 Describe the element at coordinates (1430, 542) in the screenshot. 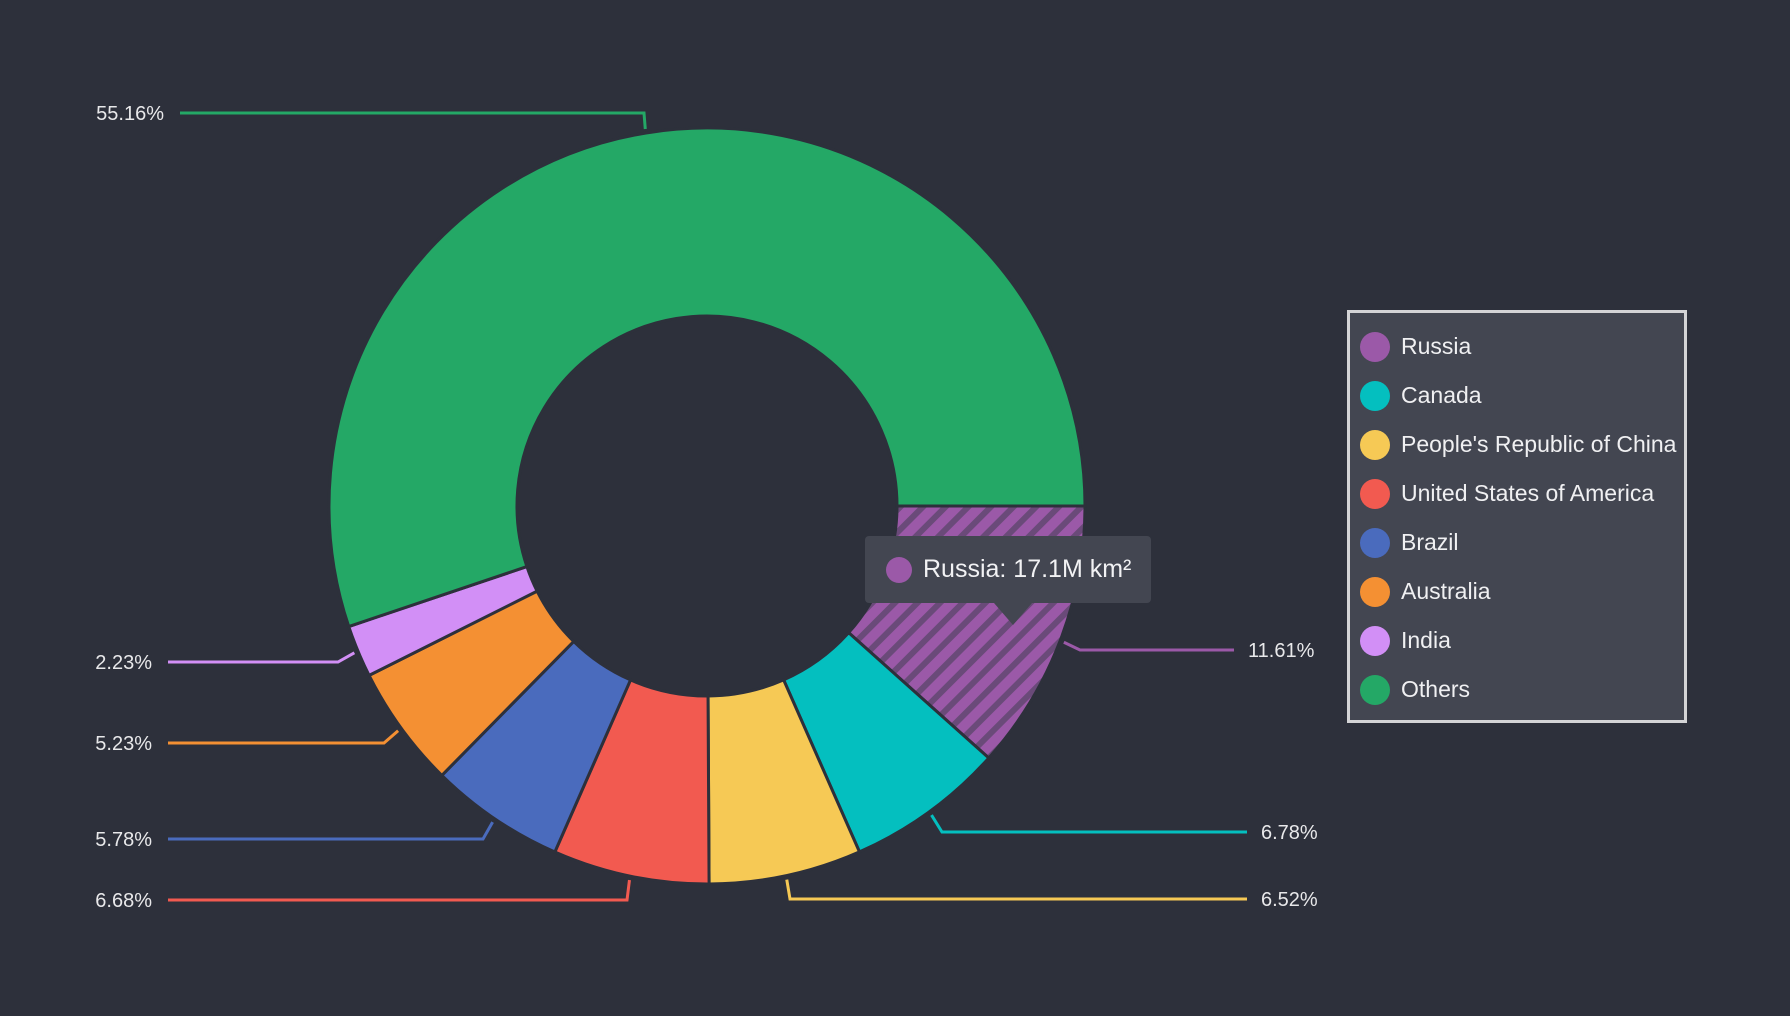

I see `legend-label: Brazil` at that location.